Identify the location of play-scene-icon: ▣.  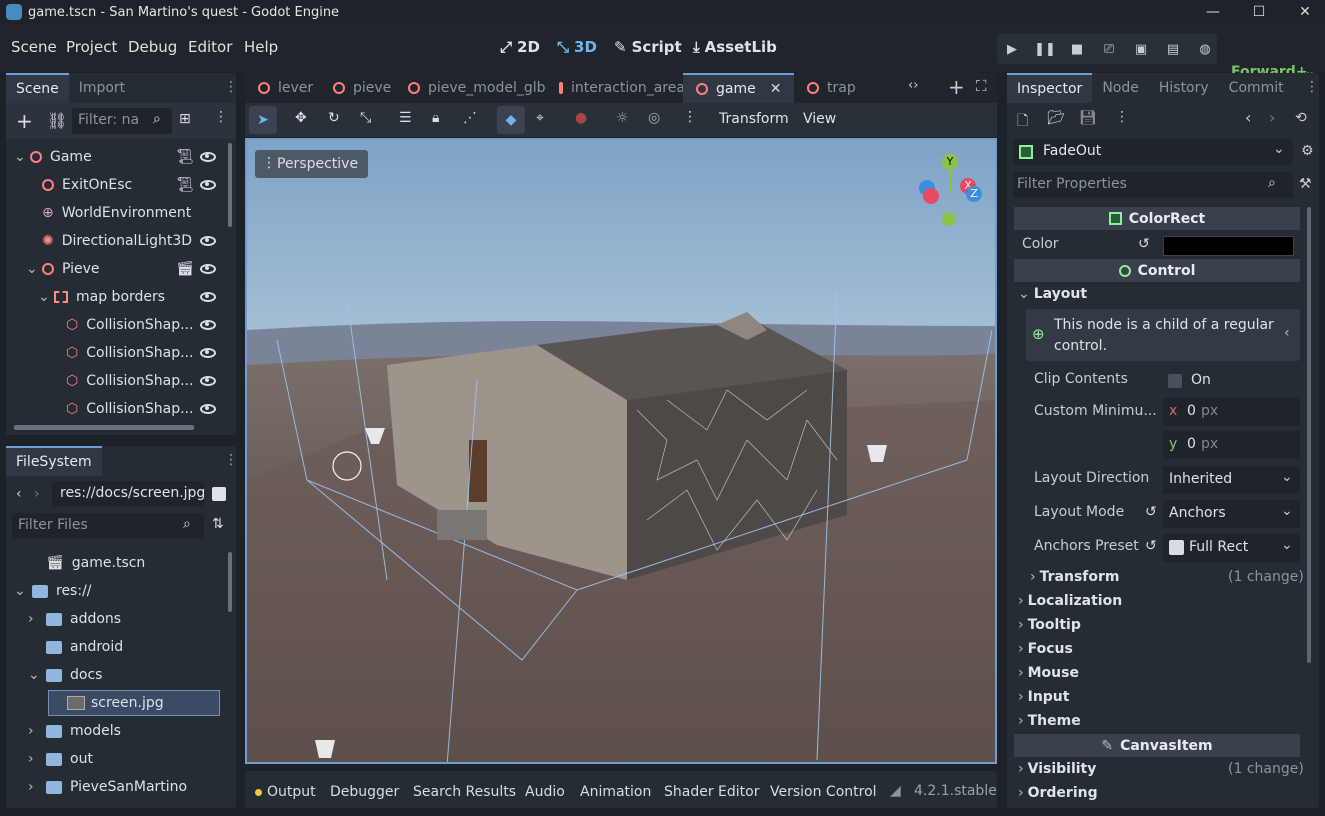
(1141, 49).